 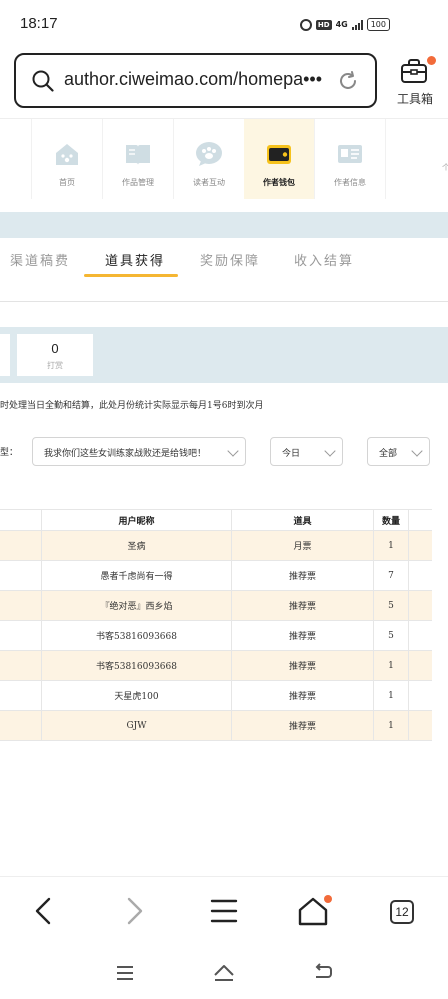 What do you see at coordinates (445, 167) in the screenshot?
I see `nav-overflow-label: 个` at bounding box center [445, 167].